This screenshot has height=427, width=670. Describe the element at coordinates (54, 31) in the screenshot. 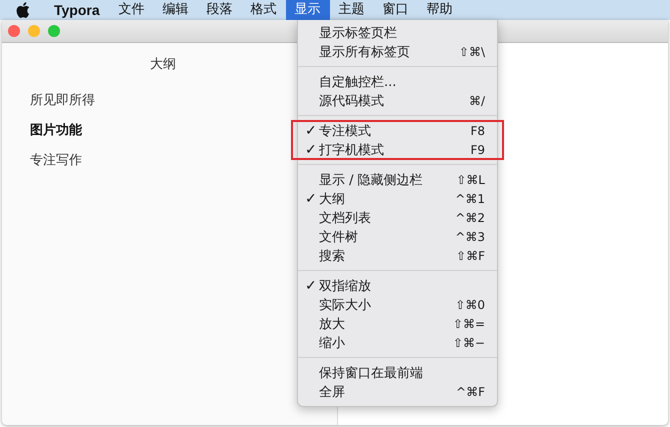

I see `zoom-button` at that location.